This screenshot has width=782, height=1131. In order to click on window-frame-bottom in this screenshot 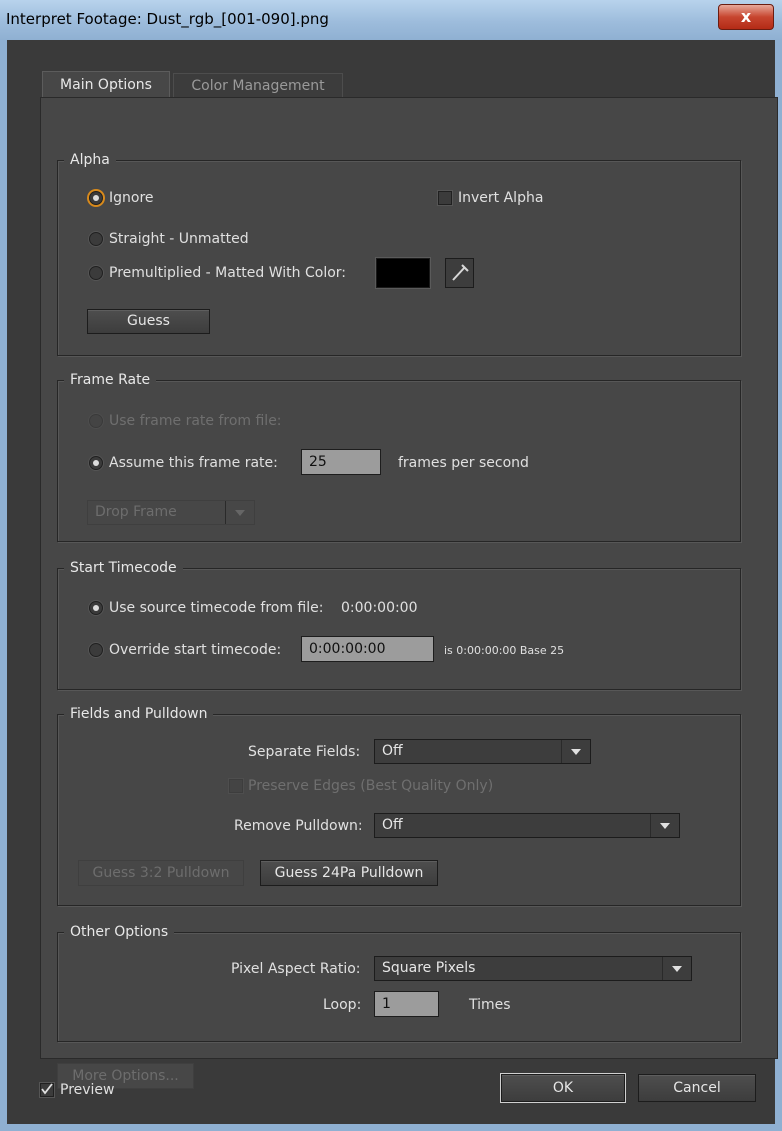, I will do `click(391, 1127)`.